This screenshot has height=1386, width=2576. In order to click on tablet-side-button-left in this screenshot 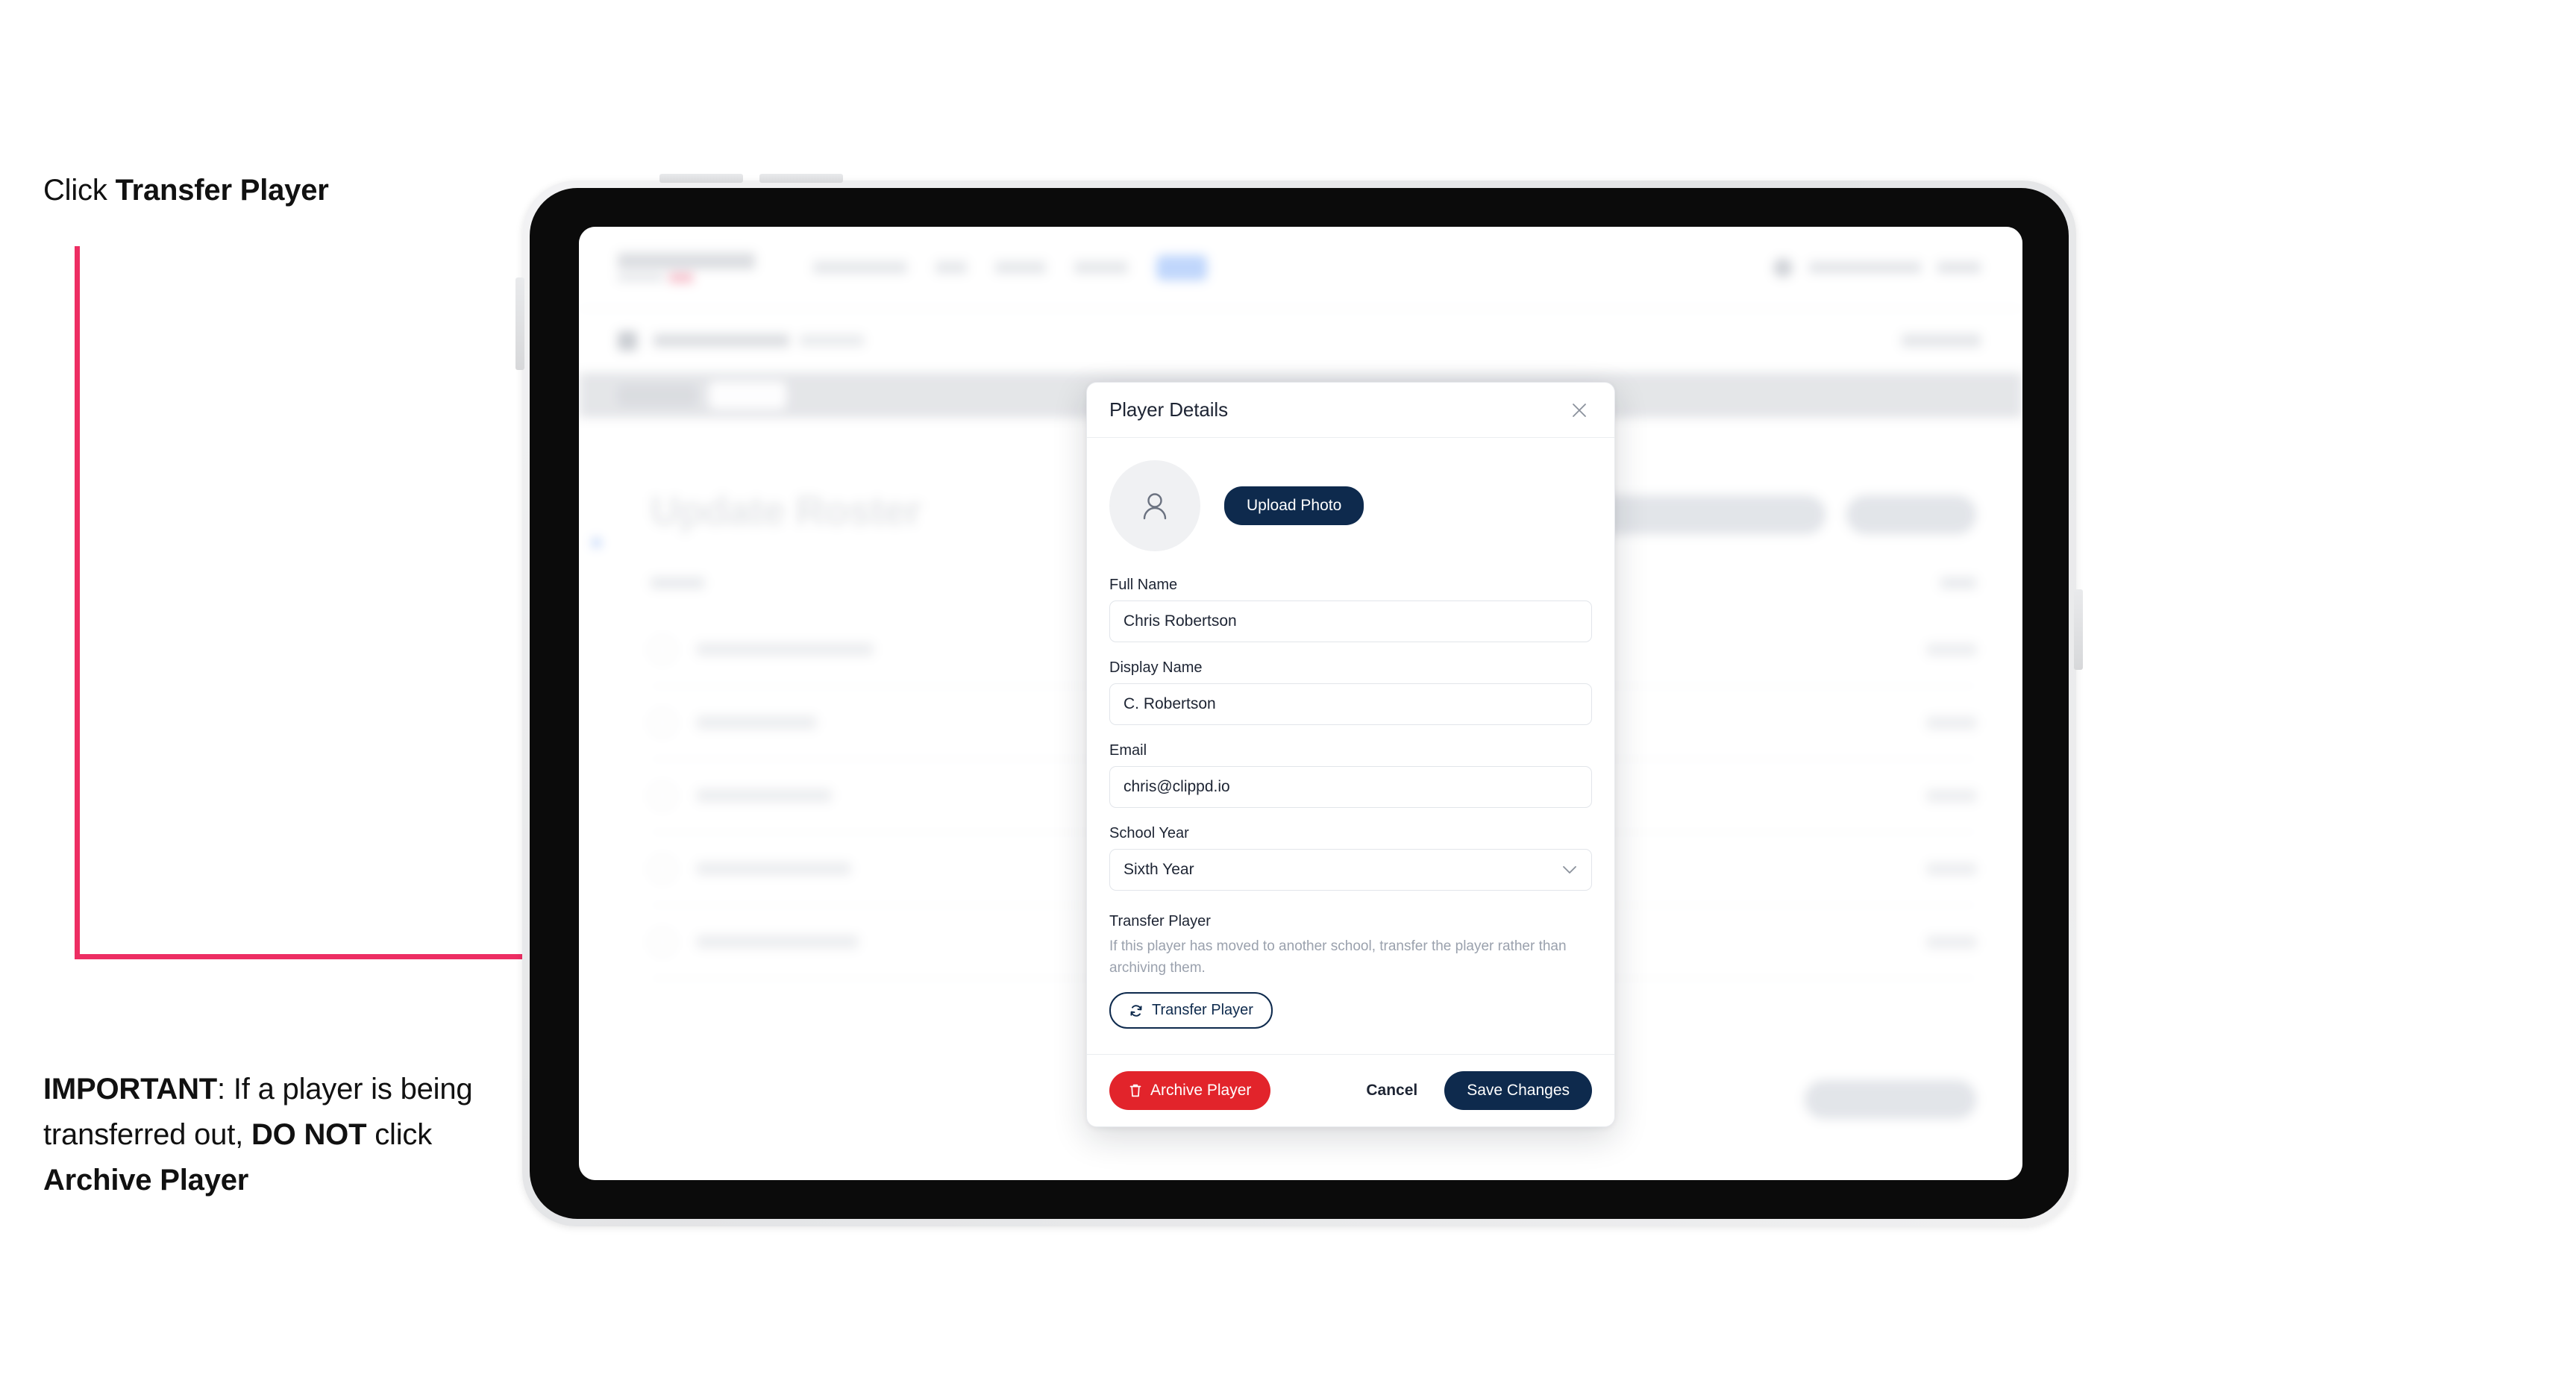, I will do `click(519, 323)`.